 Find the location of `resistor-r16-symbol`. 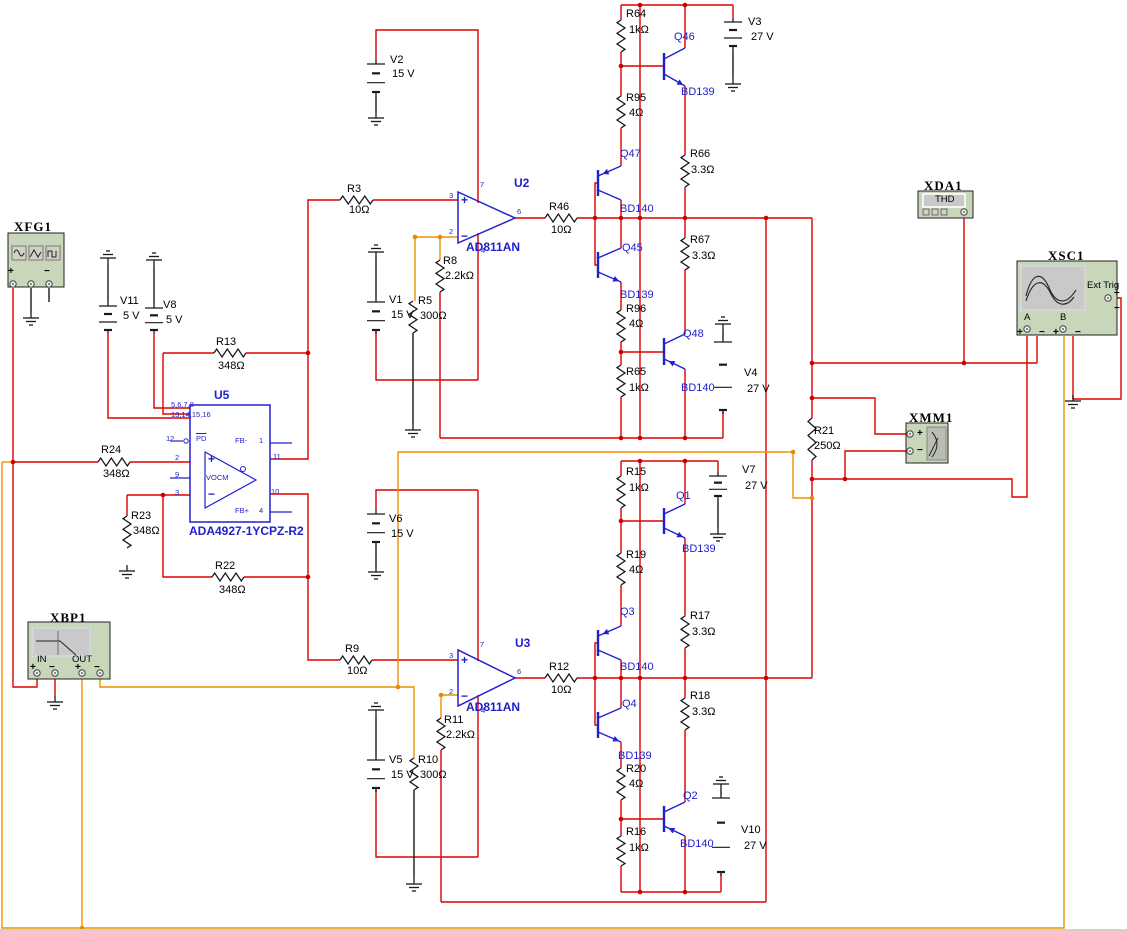

resistor-r16-symbol is located at coordinates (621, 851).